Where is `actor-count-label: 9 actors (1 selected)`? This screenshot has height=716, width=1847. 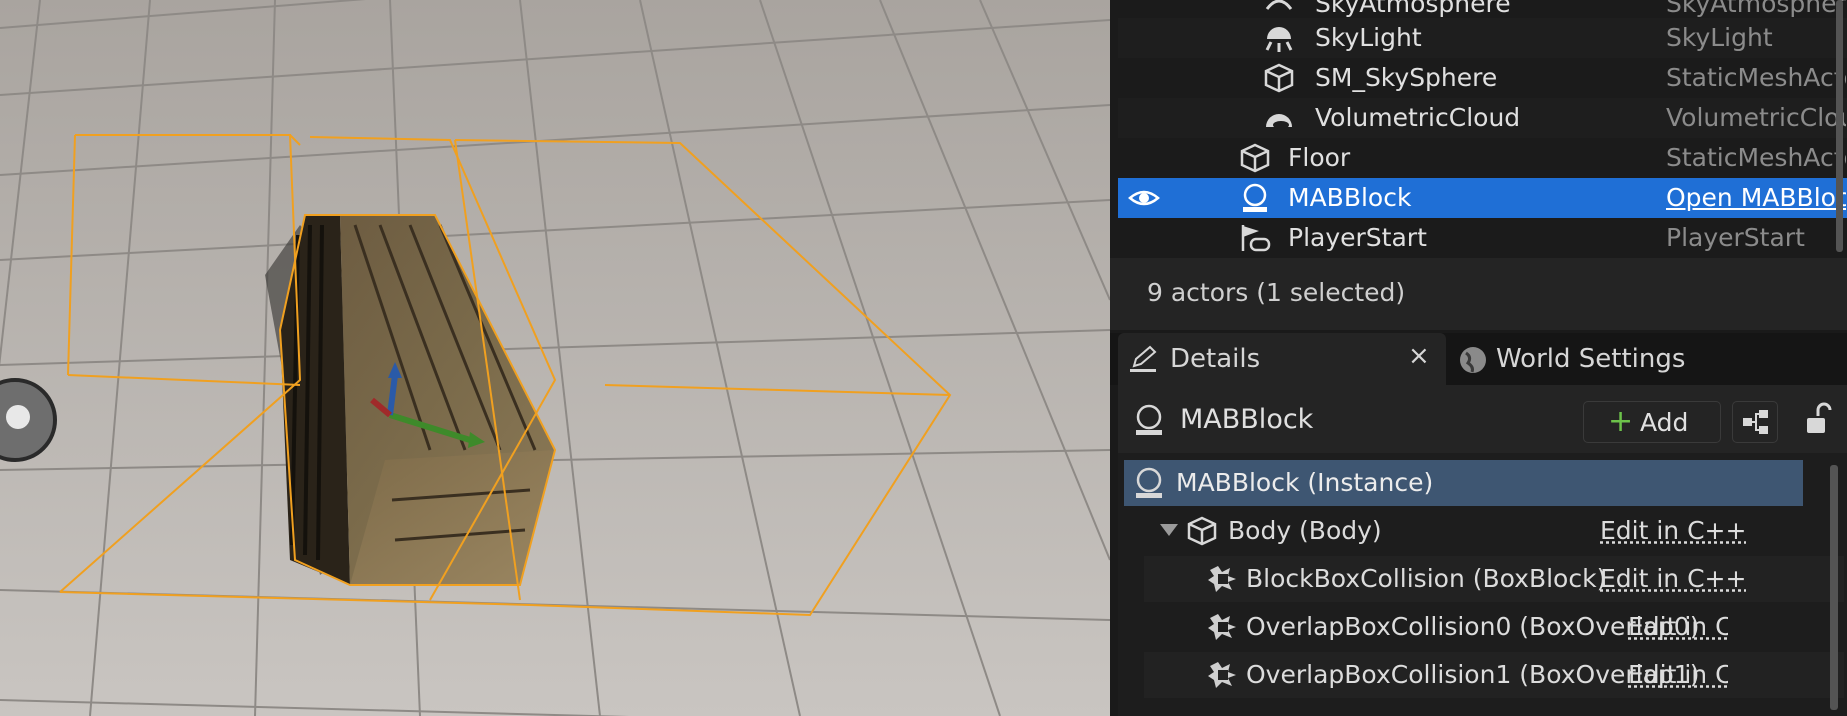
actor-count-label: 9 actors (1 selected) is located at coordinates (1276, 292).